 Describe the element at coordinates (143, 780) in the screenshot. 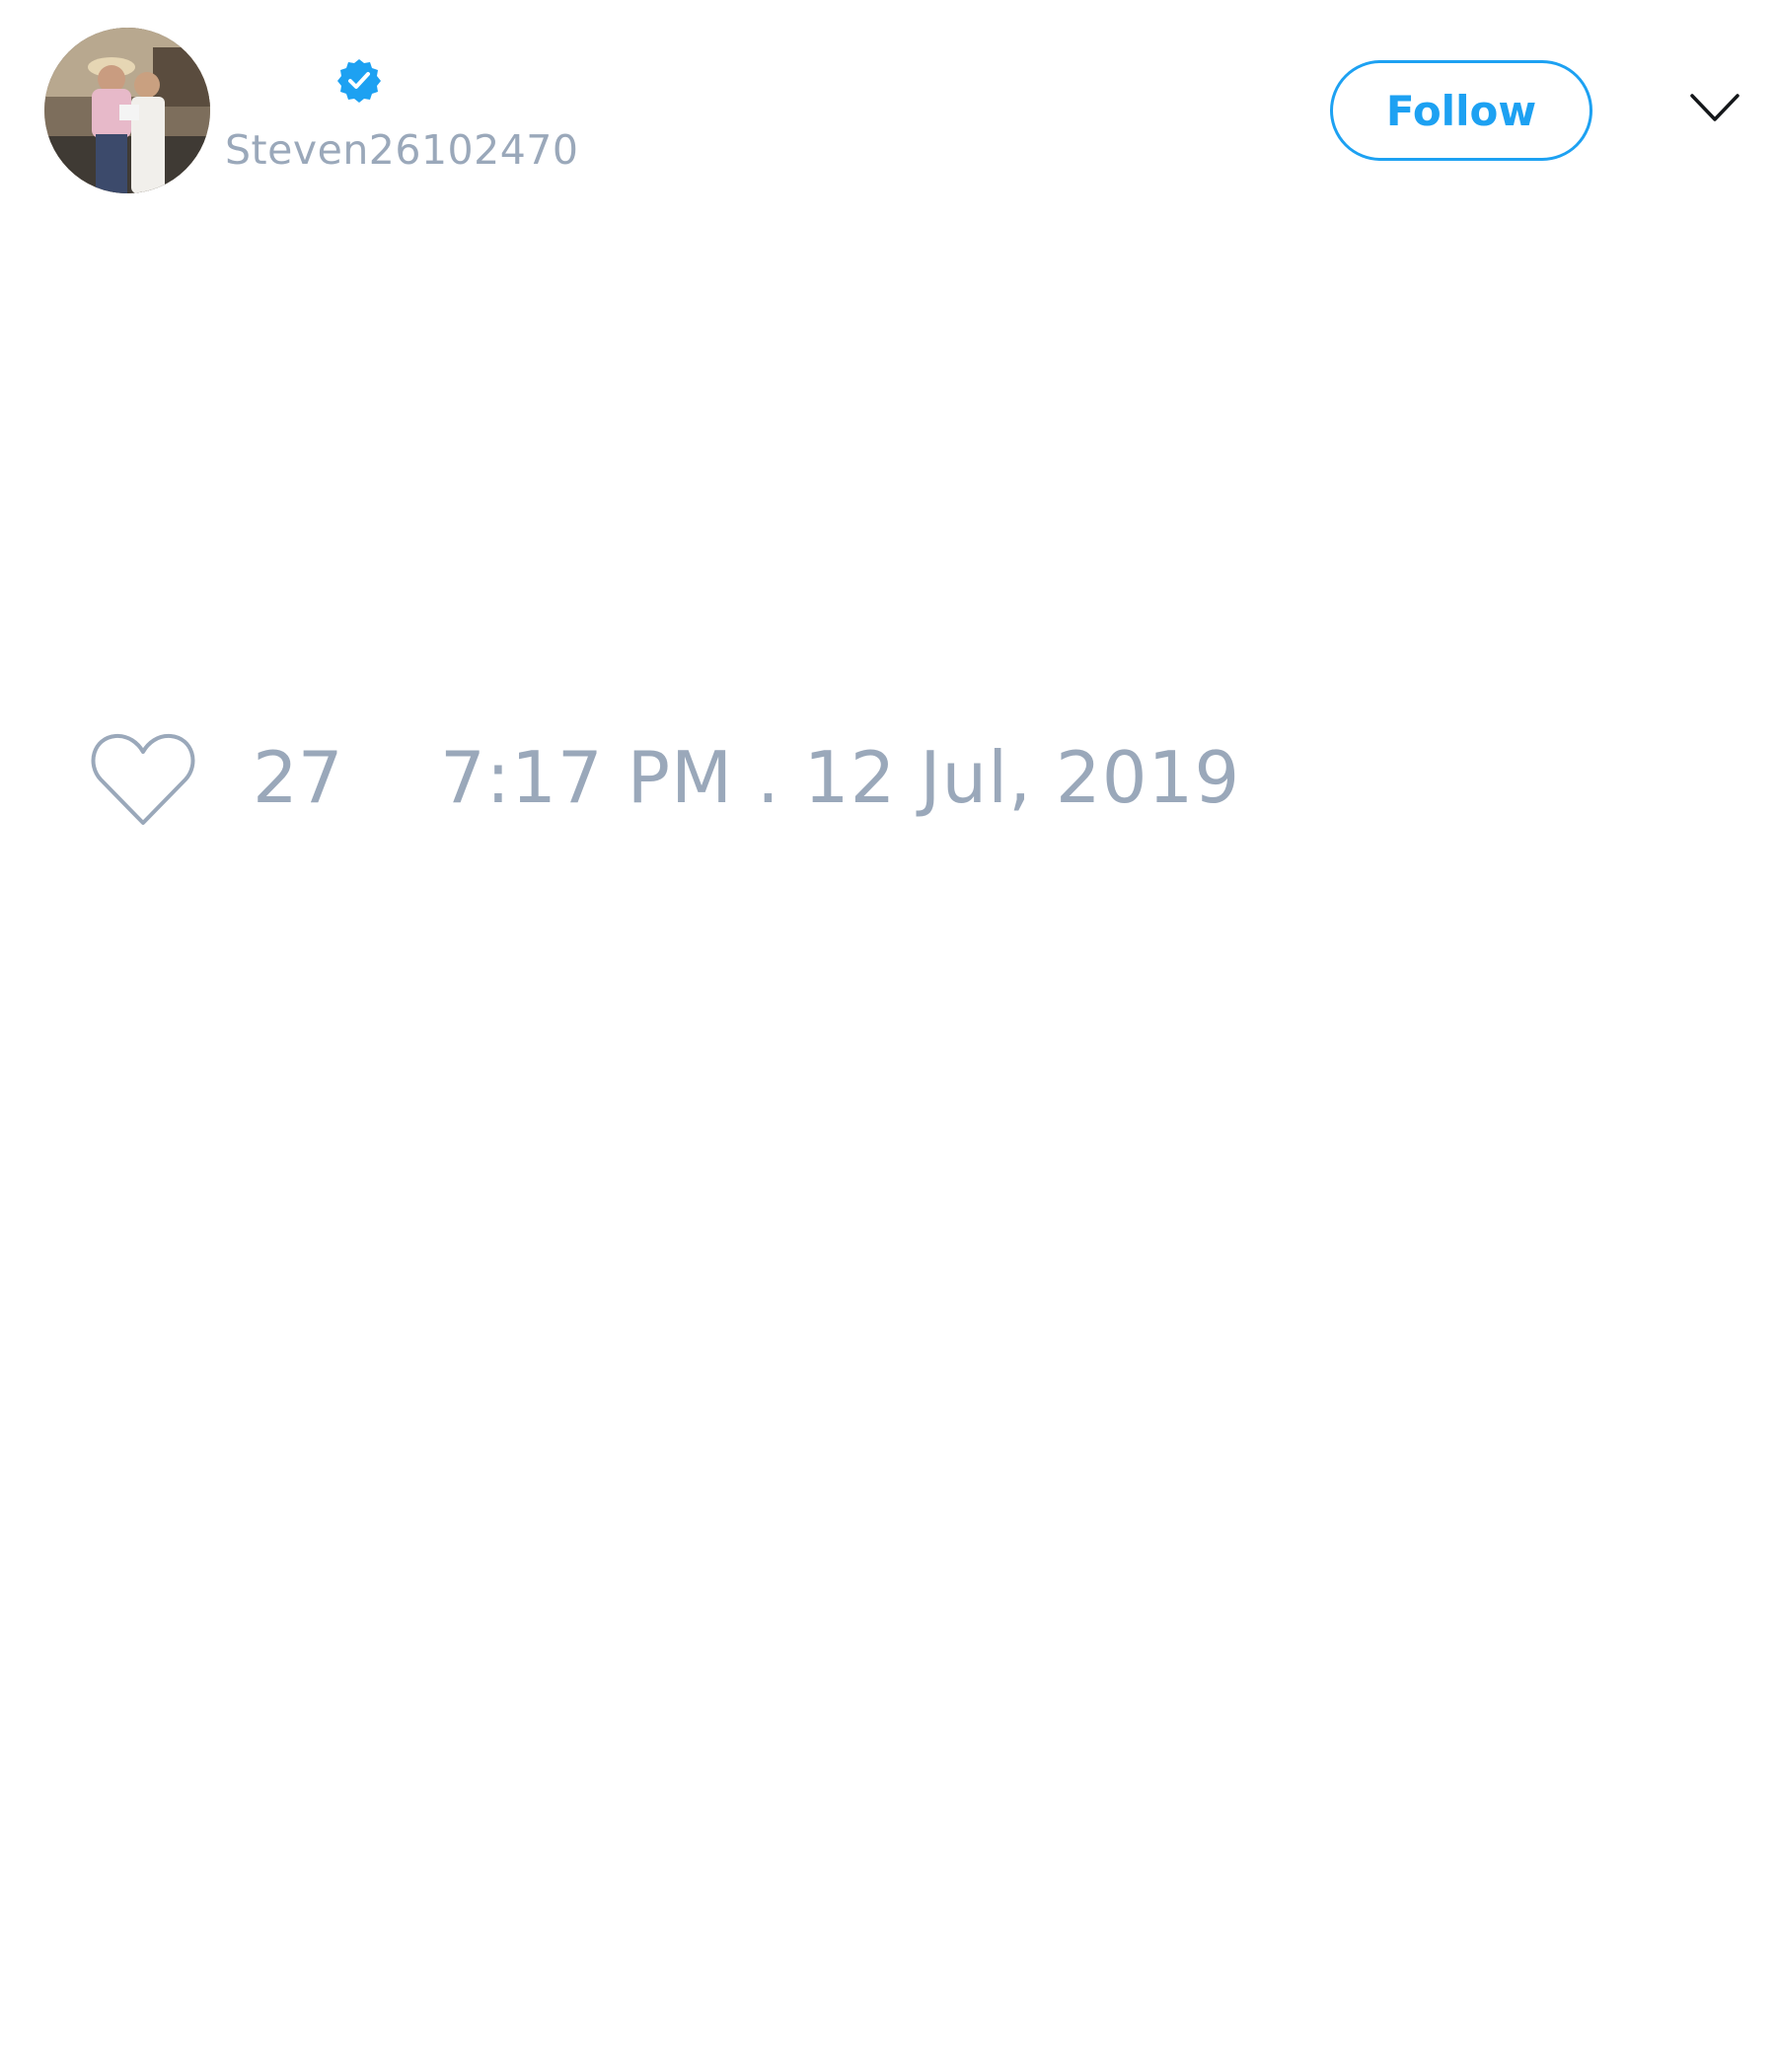

I see `heart-icon` at that location.